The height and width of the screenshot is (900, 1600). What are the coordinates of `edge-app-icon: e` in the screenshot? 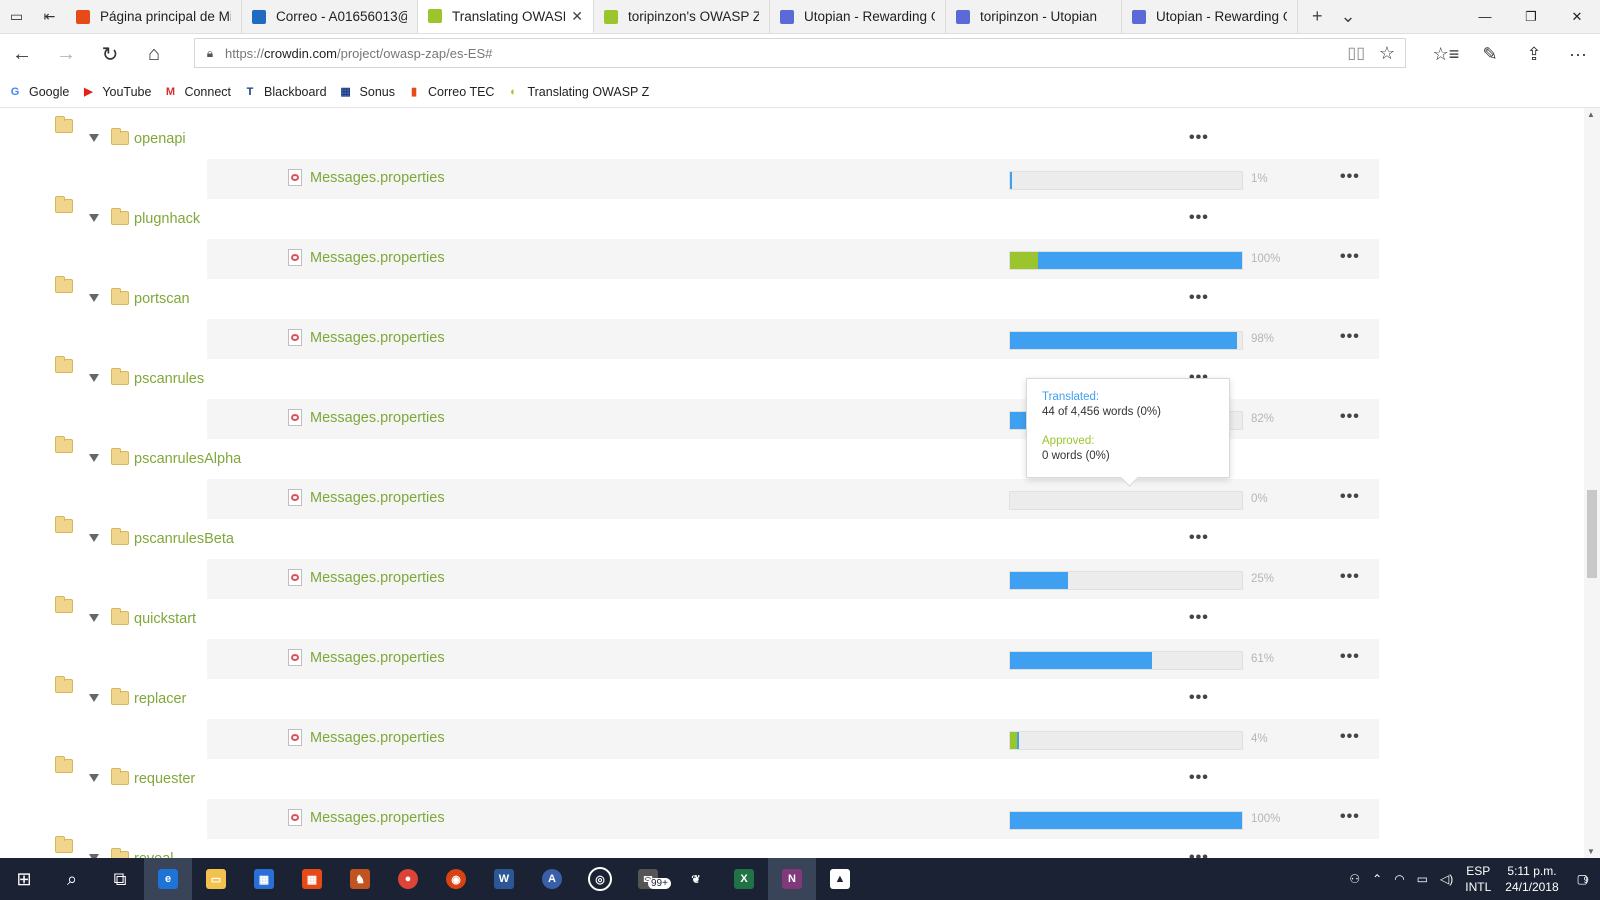 It's located at (168, 879).